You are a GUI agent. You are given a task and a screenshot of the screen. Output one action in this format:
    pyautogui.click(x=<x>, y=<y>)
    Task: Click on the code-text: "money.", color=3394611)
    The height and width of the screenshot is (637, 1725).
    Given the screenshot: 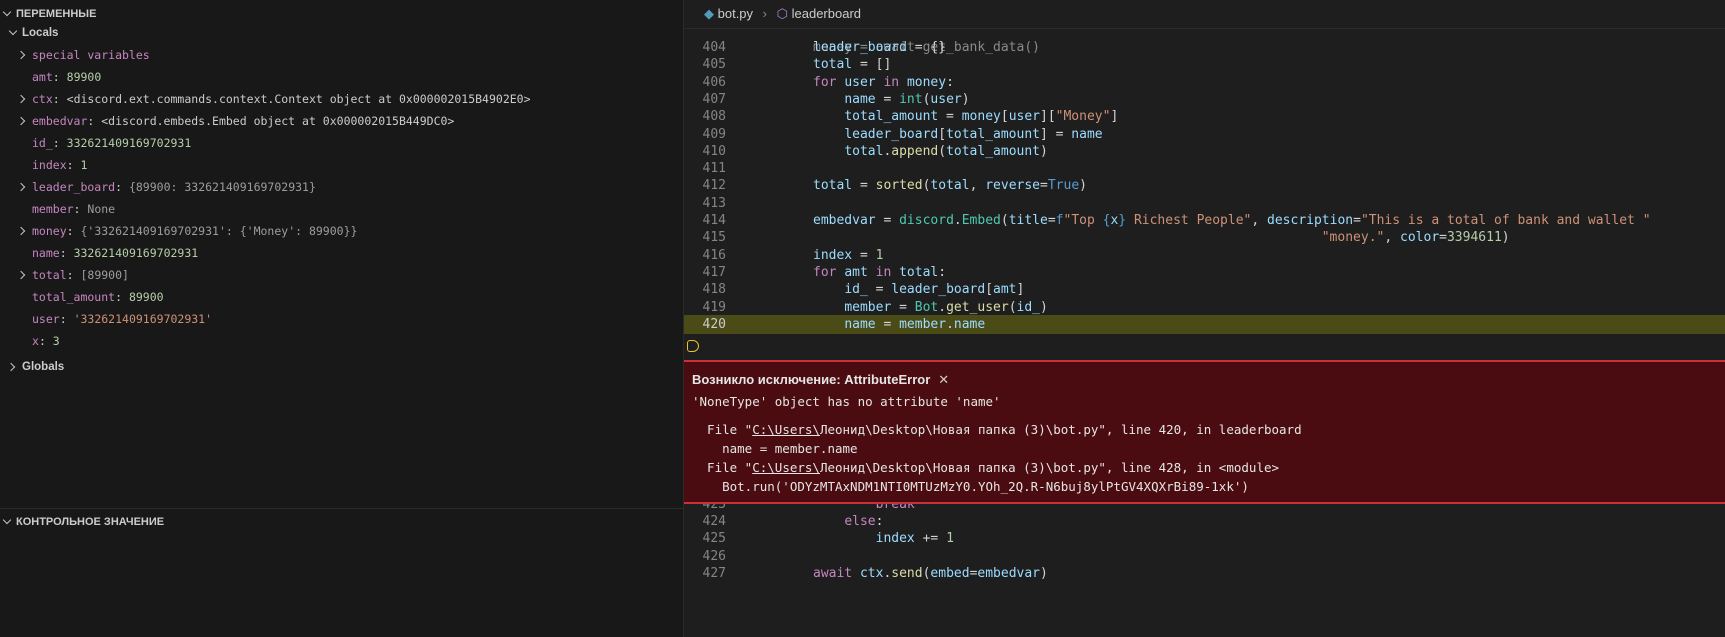 What is the action you would take?
    pyautogui.click(x=1415, y=238)
    